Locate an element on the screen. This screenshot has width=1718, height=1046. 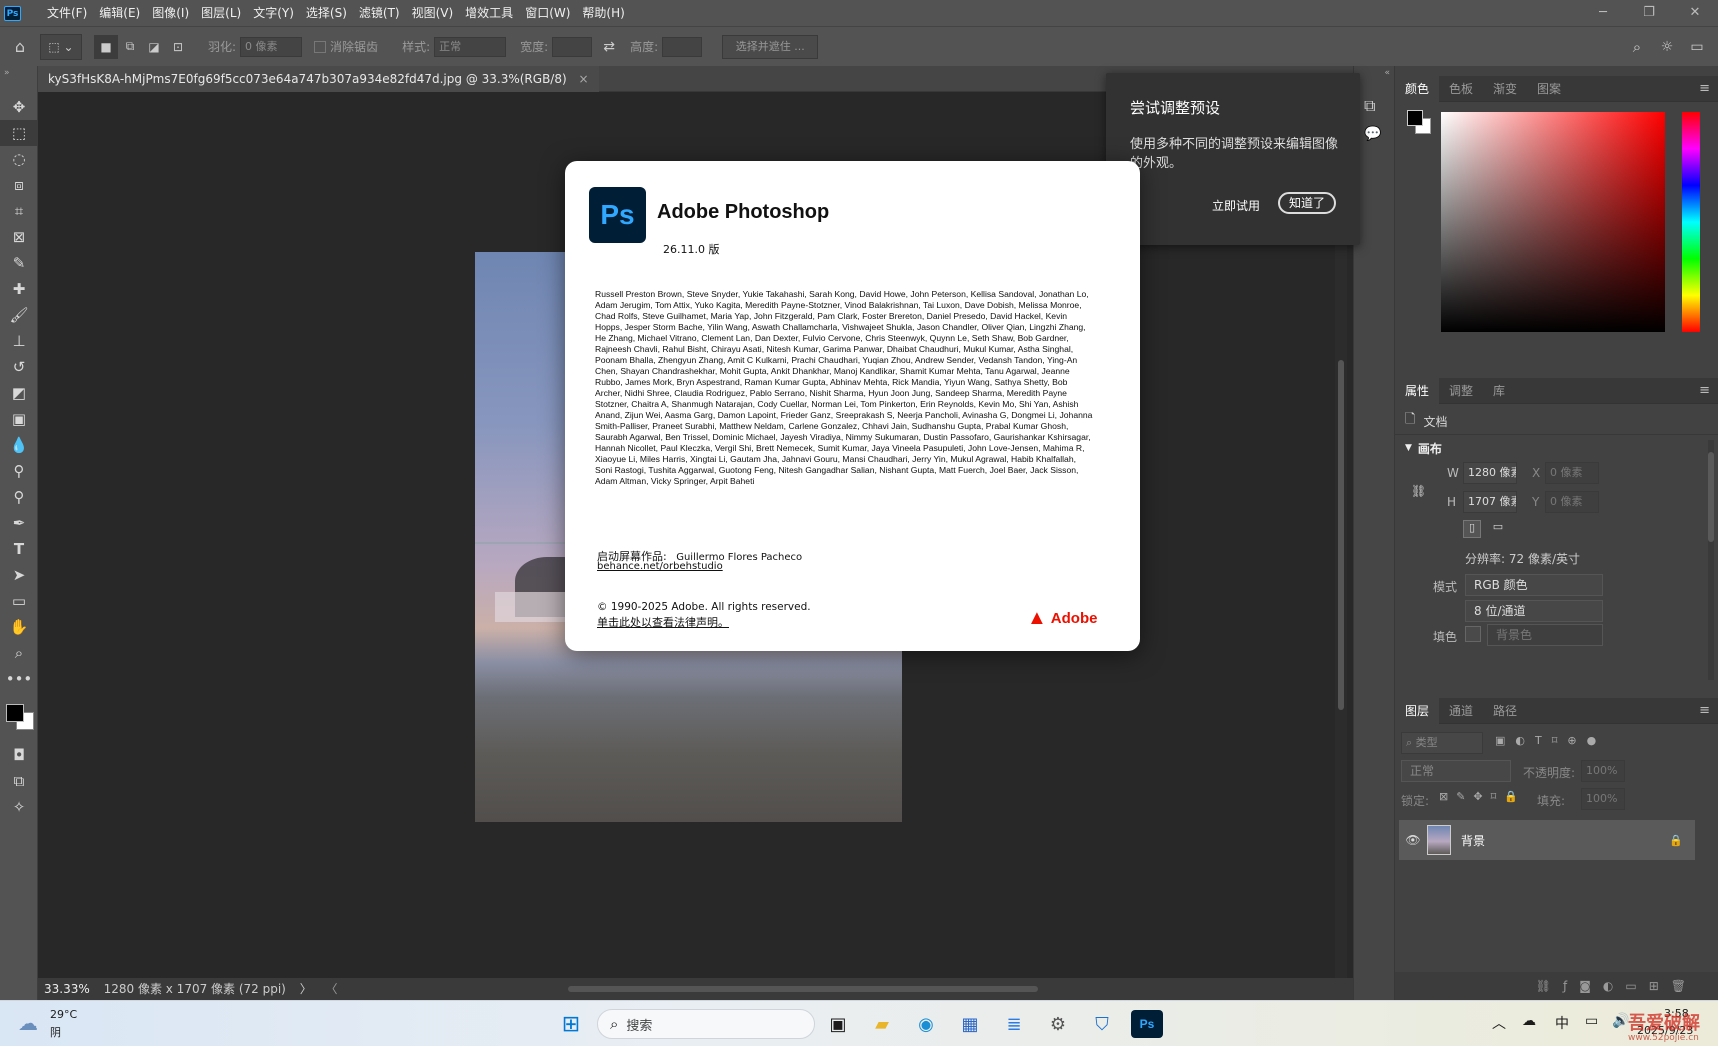
antialias-checkbox is located at coordinates (320, 46).